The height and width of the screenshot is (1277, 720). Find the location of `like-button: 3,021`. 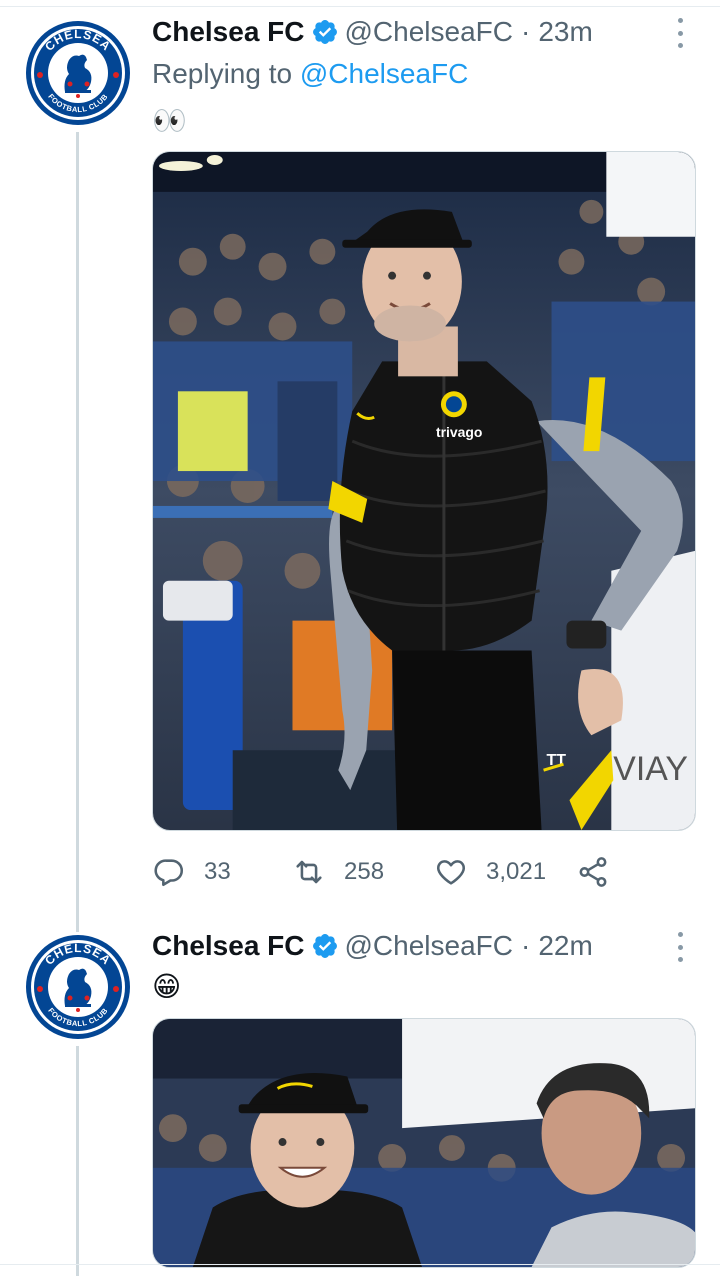

like-button: 3,021 is located at coordinates (505, 872).